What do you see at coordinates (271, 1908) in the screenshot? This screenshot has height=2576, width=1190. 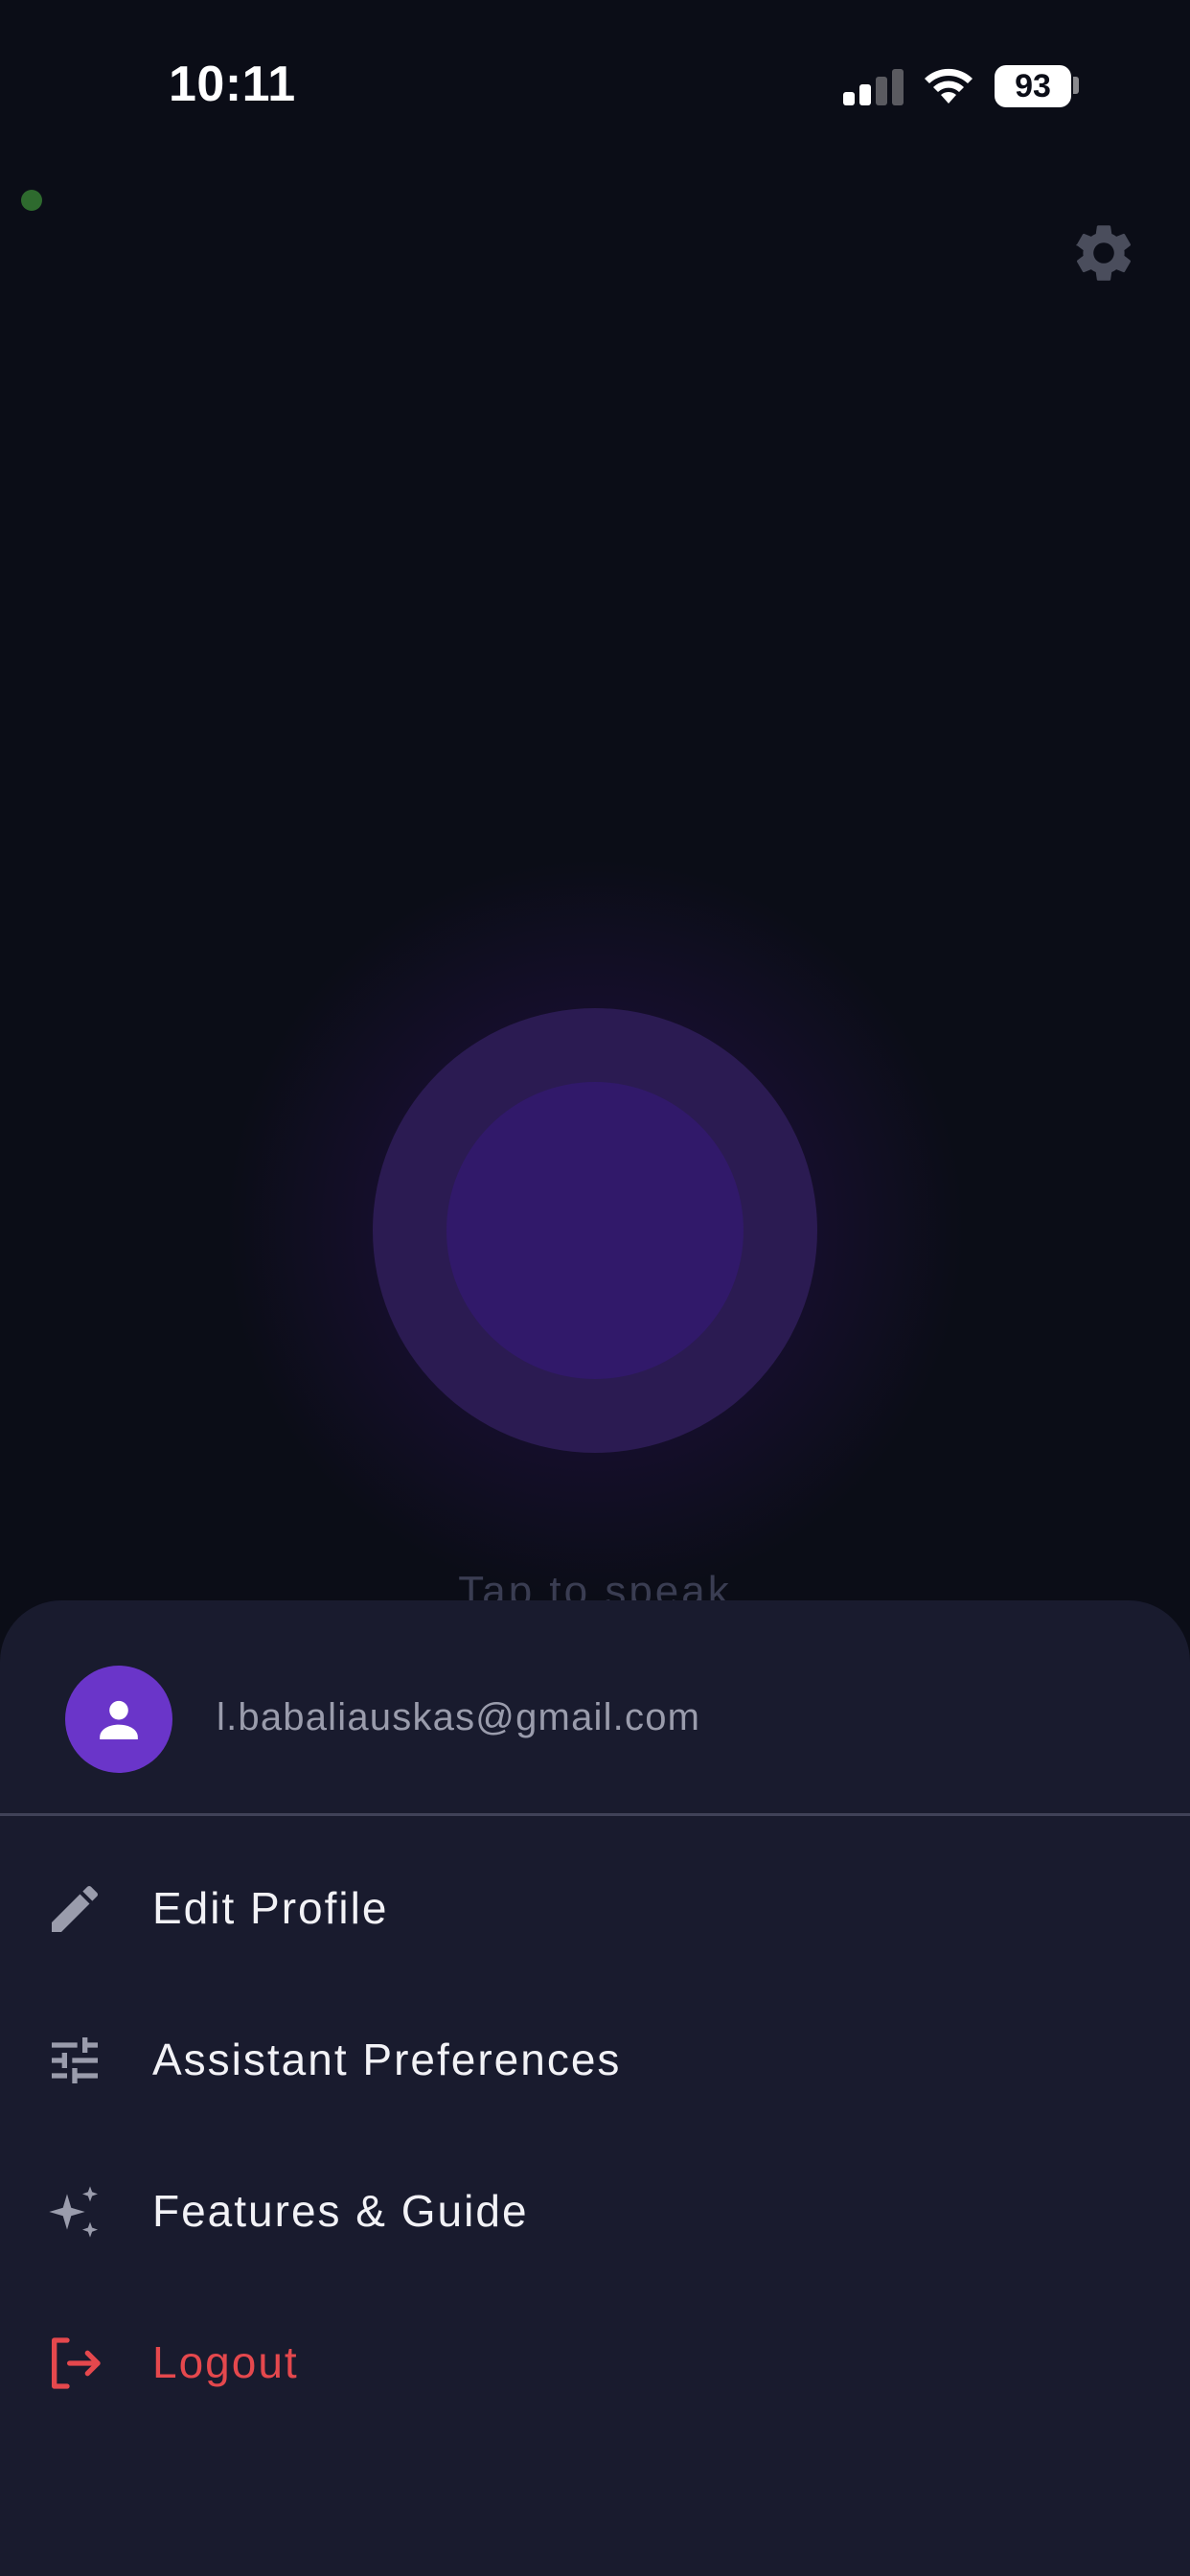 I see `menu-item-label: Edit Profile` at bounding box center [271, 1908].